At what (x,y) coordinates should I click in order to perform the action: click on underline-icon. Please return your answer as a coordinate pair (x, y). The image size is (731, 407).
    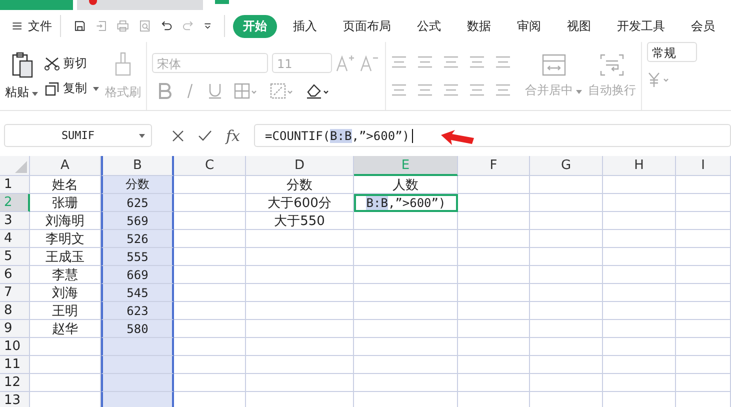
    Looking at the image, I should click on (215, 91).